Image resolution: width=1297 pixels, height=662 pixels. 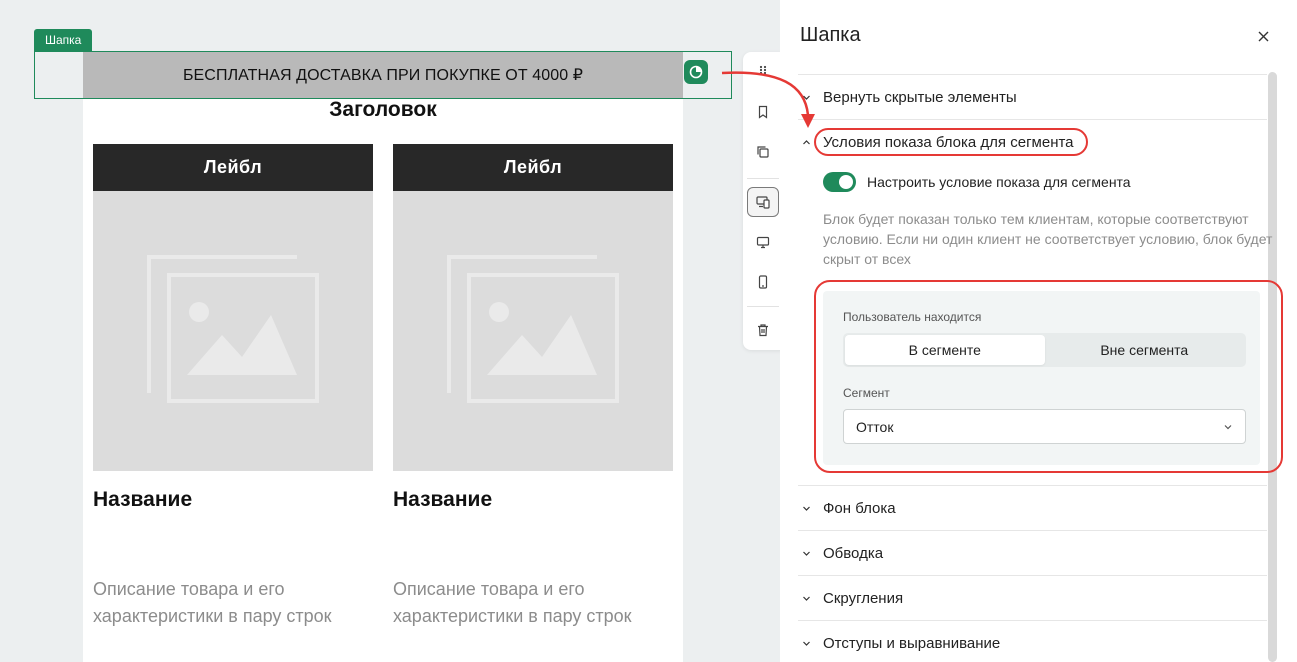 I want to click on trash-icon, so click(x=763, y=330).